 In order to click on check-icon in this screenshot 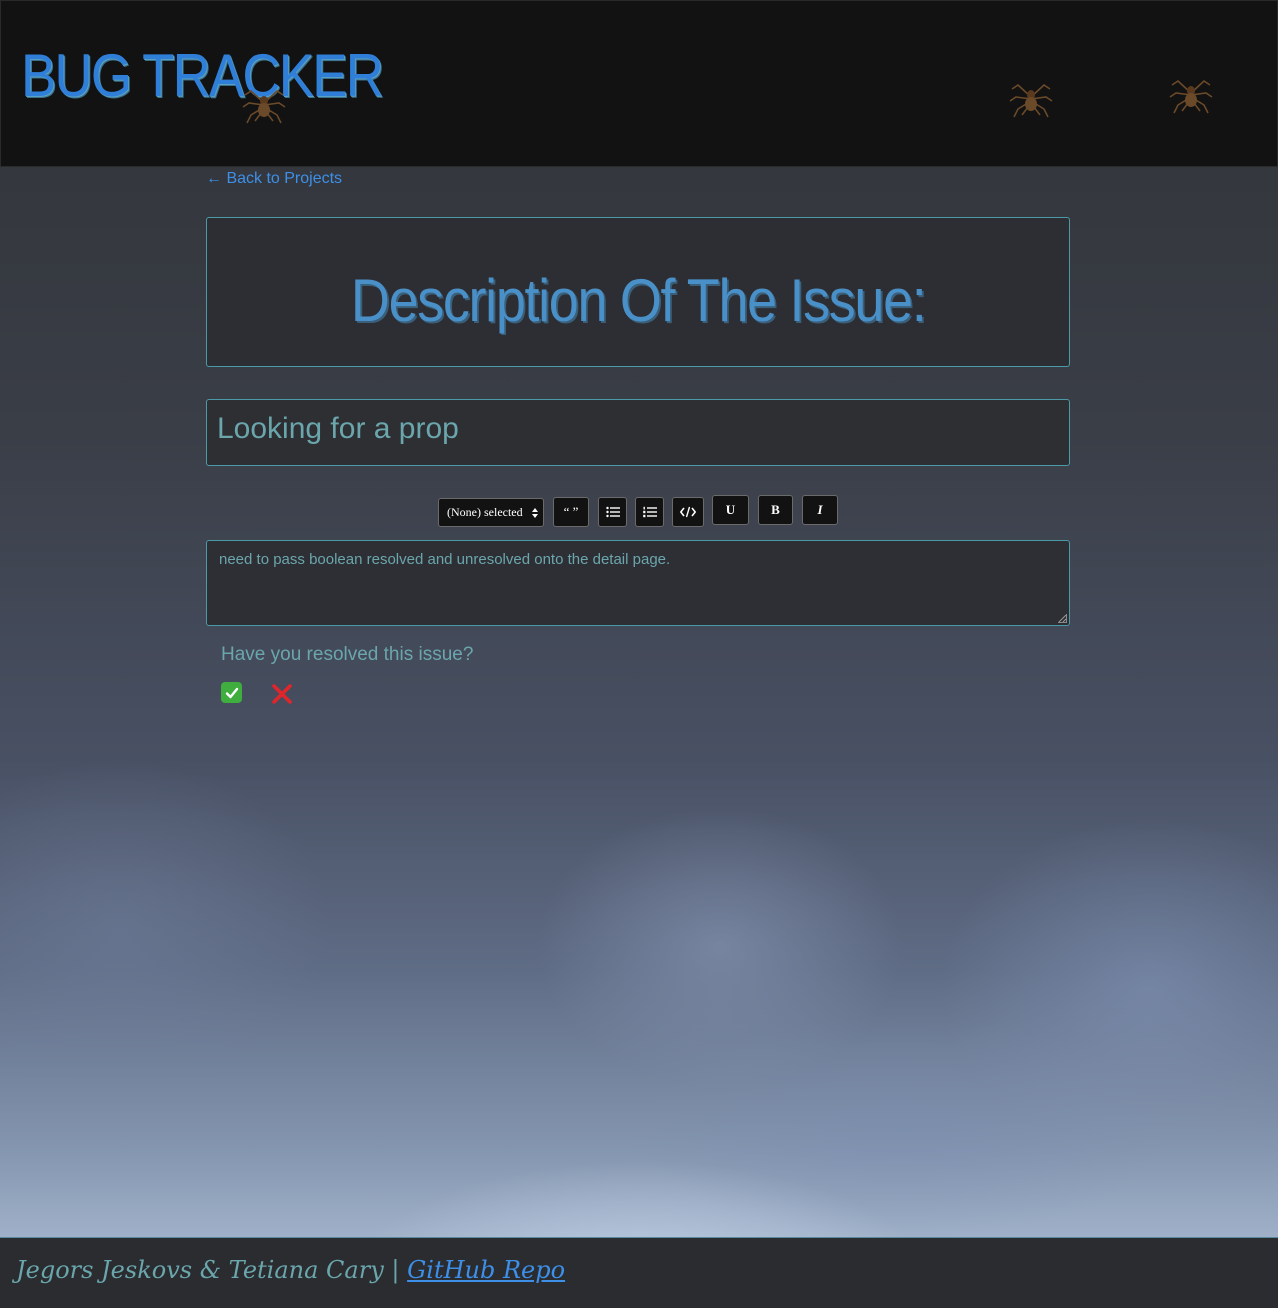, I will do `click(231, 692)`.